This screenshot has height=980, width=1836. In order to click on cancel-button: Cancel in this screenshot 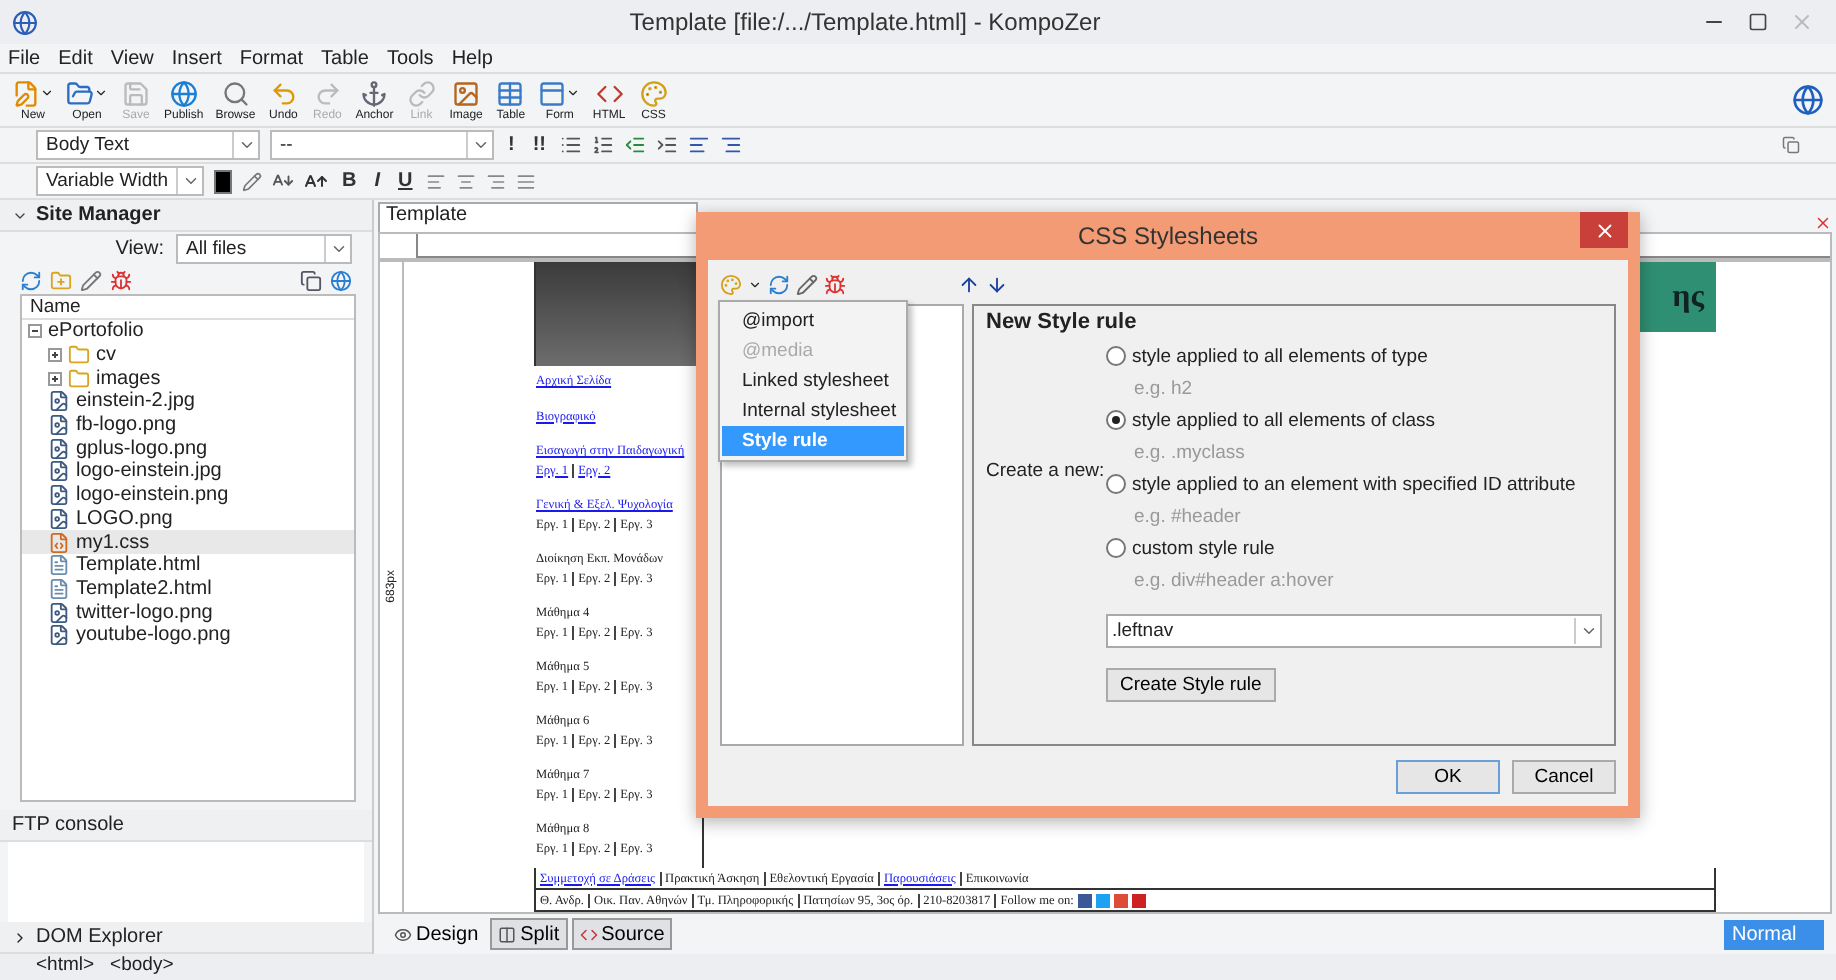, I will do `click(1564, 777)`.